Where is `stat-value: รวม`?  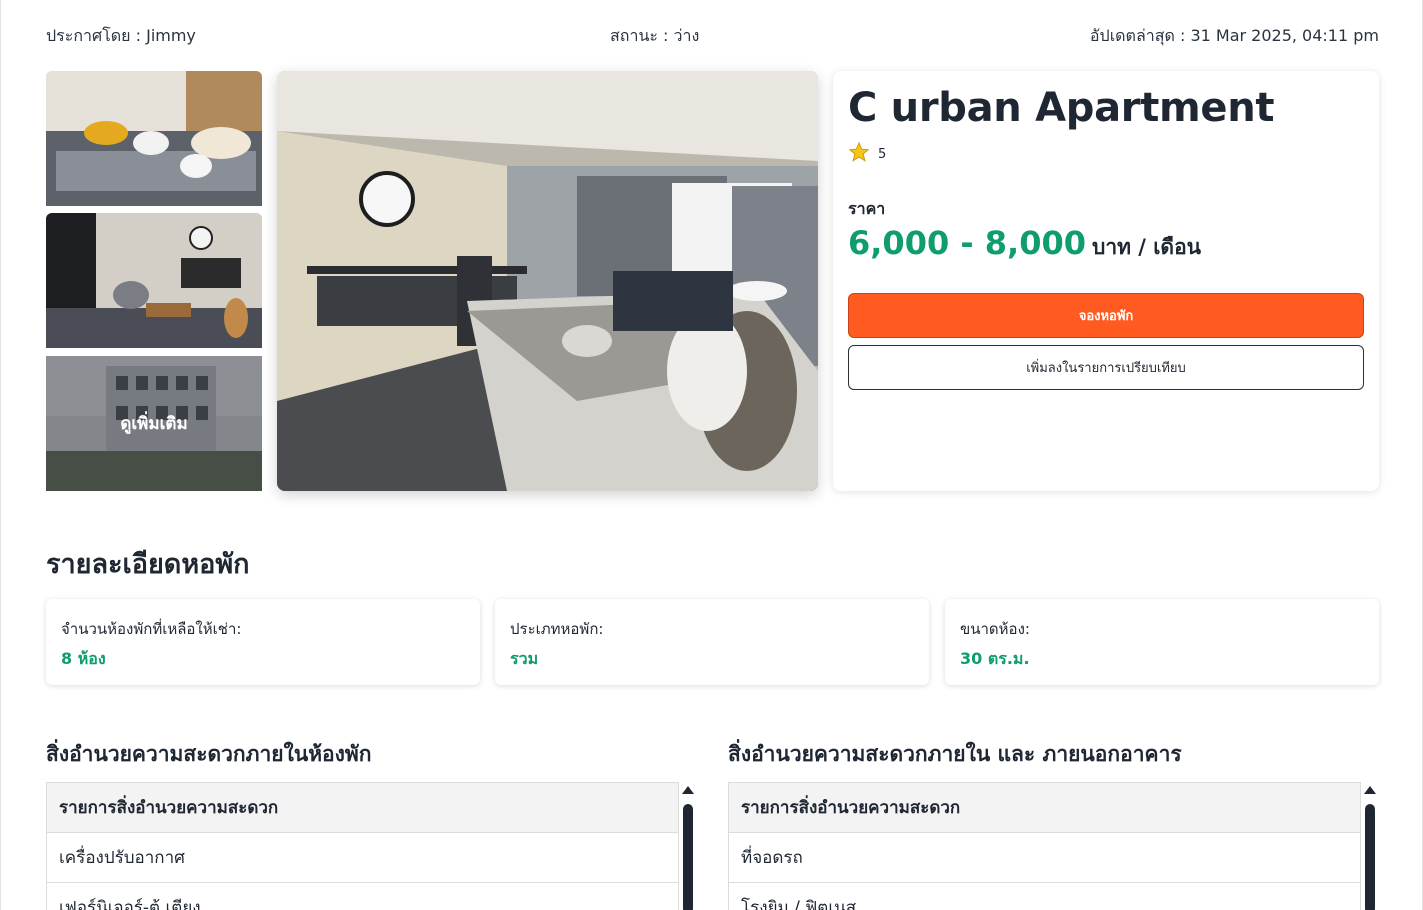
stat-value: รวม is located at coordinates (524, 658).